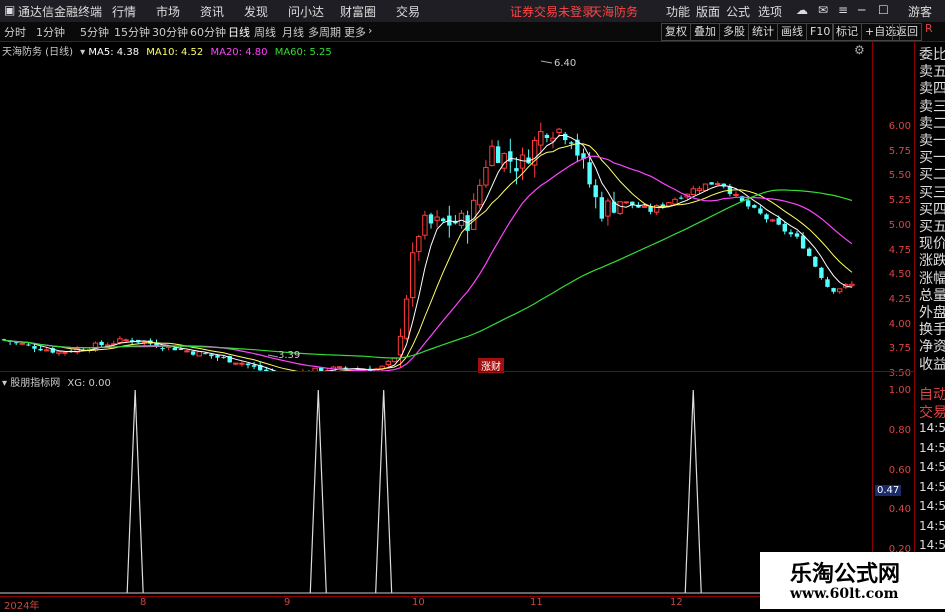 This screenshot has height=612, width=945. Describe the element at coordinates (113, 52) in the screenshot. I see `ma5-label: MA5: 4.38` at that location.